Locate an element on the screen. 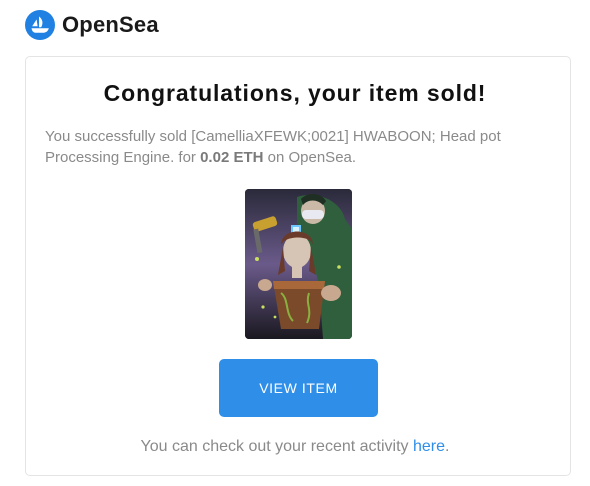  sale-message-suffix: on OpenSea. is located at coordinates (310, 157).